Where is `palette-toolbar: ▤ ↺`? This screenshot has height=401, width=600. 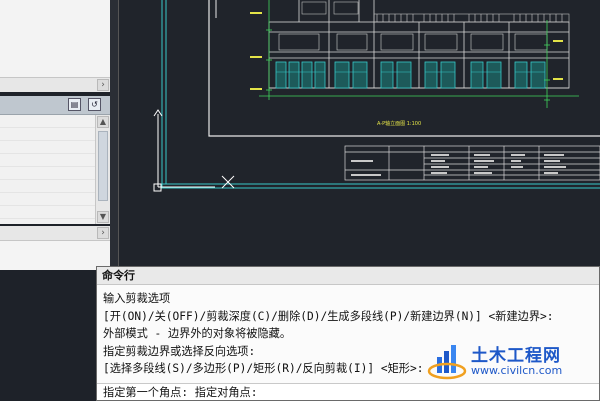 palette-toolbar: ▤ ↺ is located at coordinates (55, 105).